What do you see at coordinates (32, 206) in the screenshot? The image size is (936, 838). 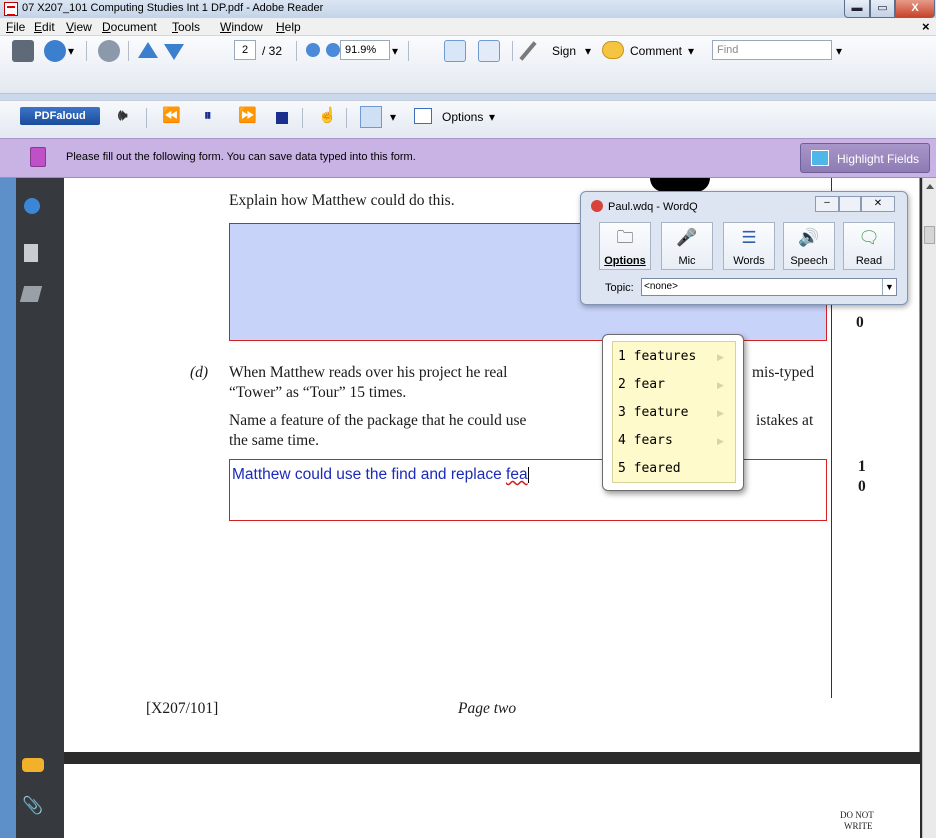 I see `info-icon` at bounding box center [32, 206].